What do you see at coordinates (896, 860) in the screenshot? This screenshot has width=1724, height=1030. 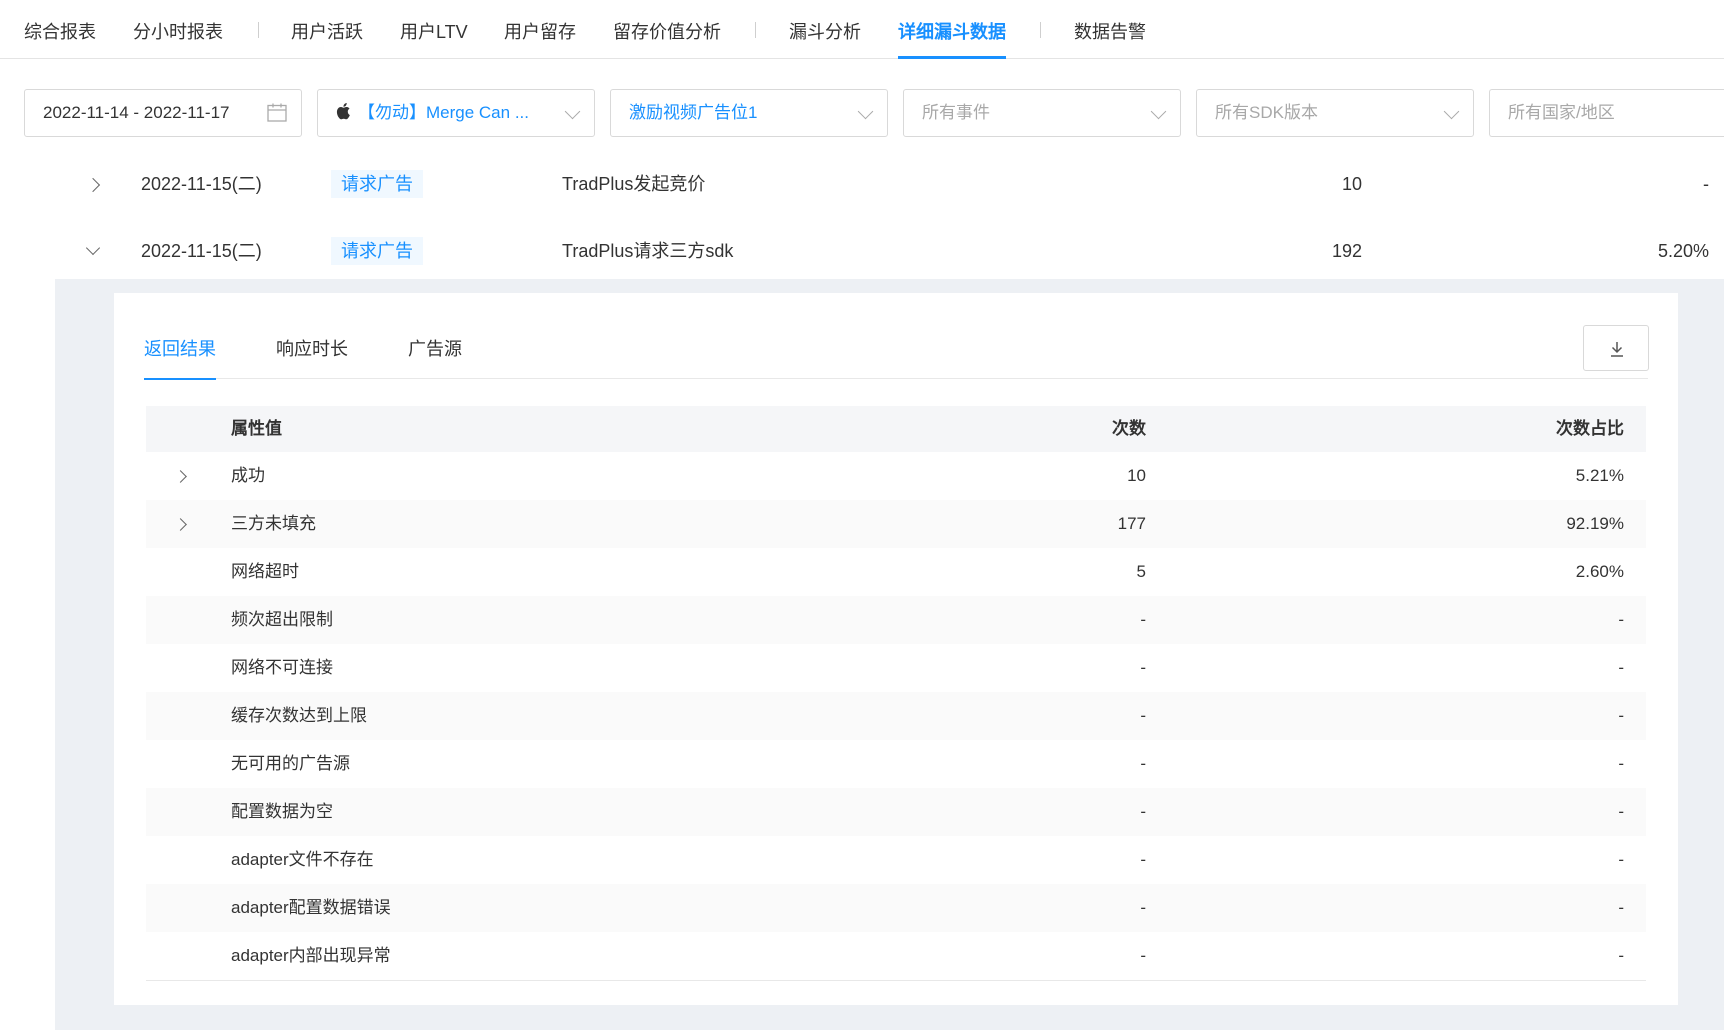 I see `table-row: adapter文件不存在 - -` at bounding box center [896, 860].